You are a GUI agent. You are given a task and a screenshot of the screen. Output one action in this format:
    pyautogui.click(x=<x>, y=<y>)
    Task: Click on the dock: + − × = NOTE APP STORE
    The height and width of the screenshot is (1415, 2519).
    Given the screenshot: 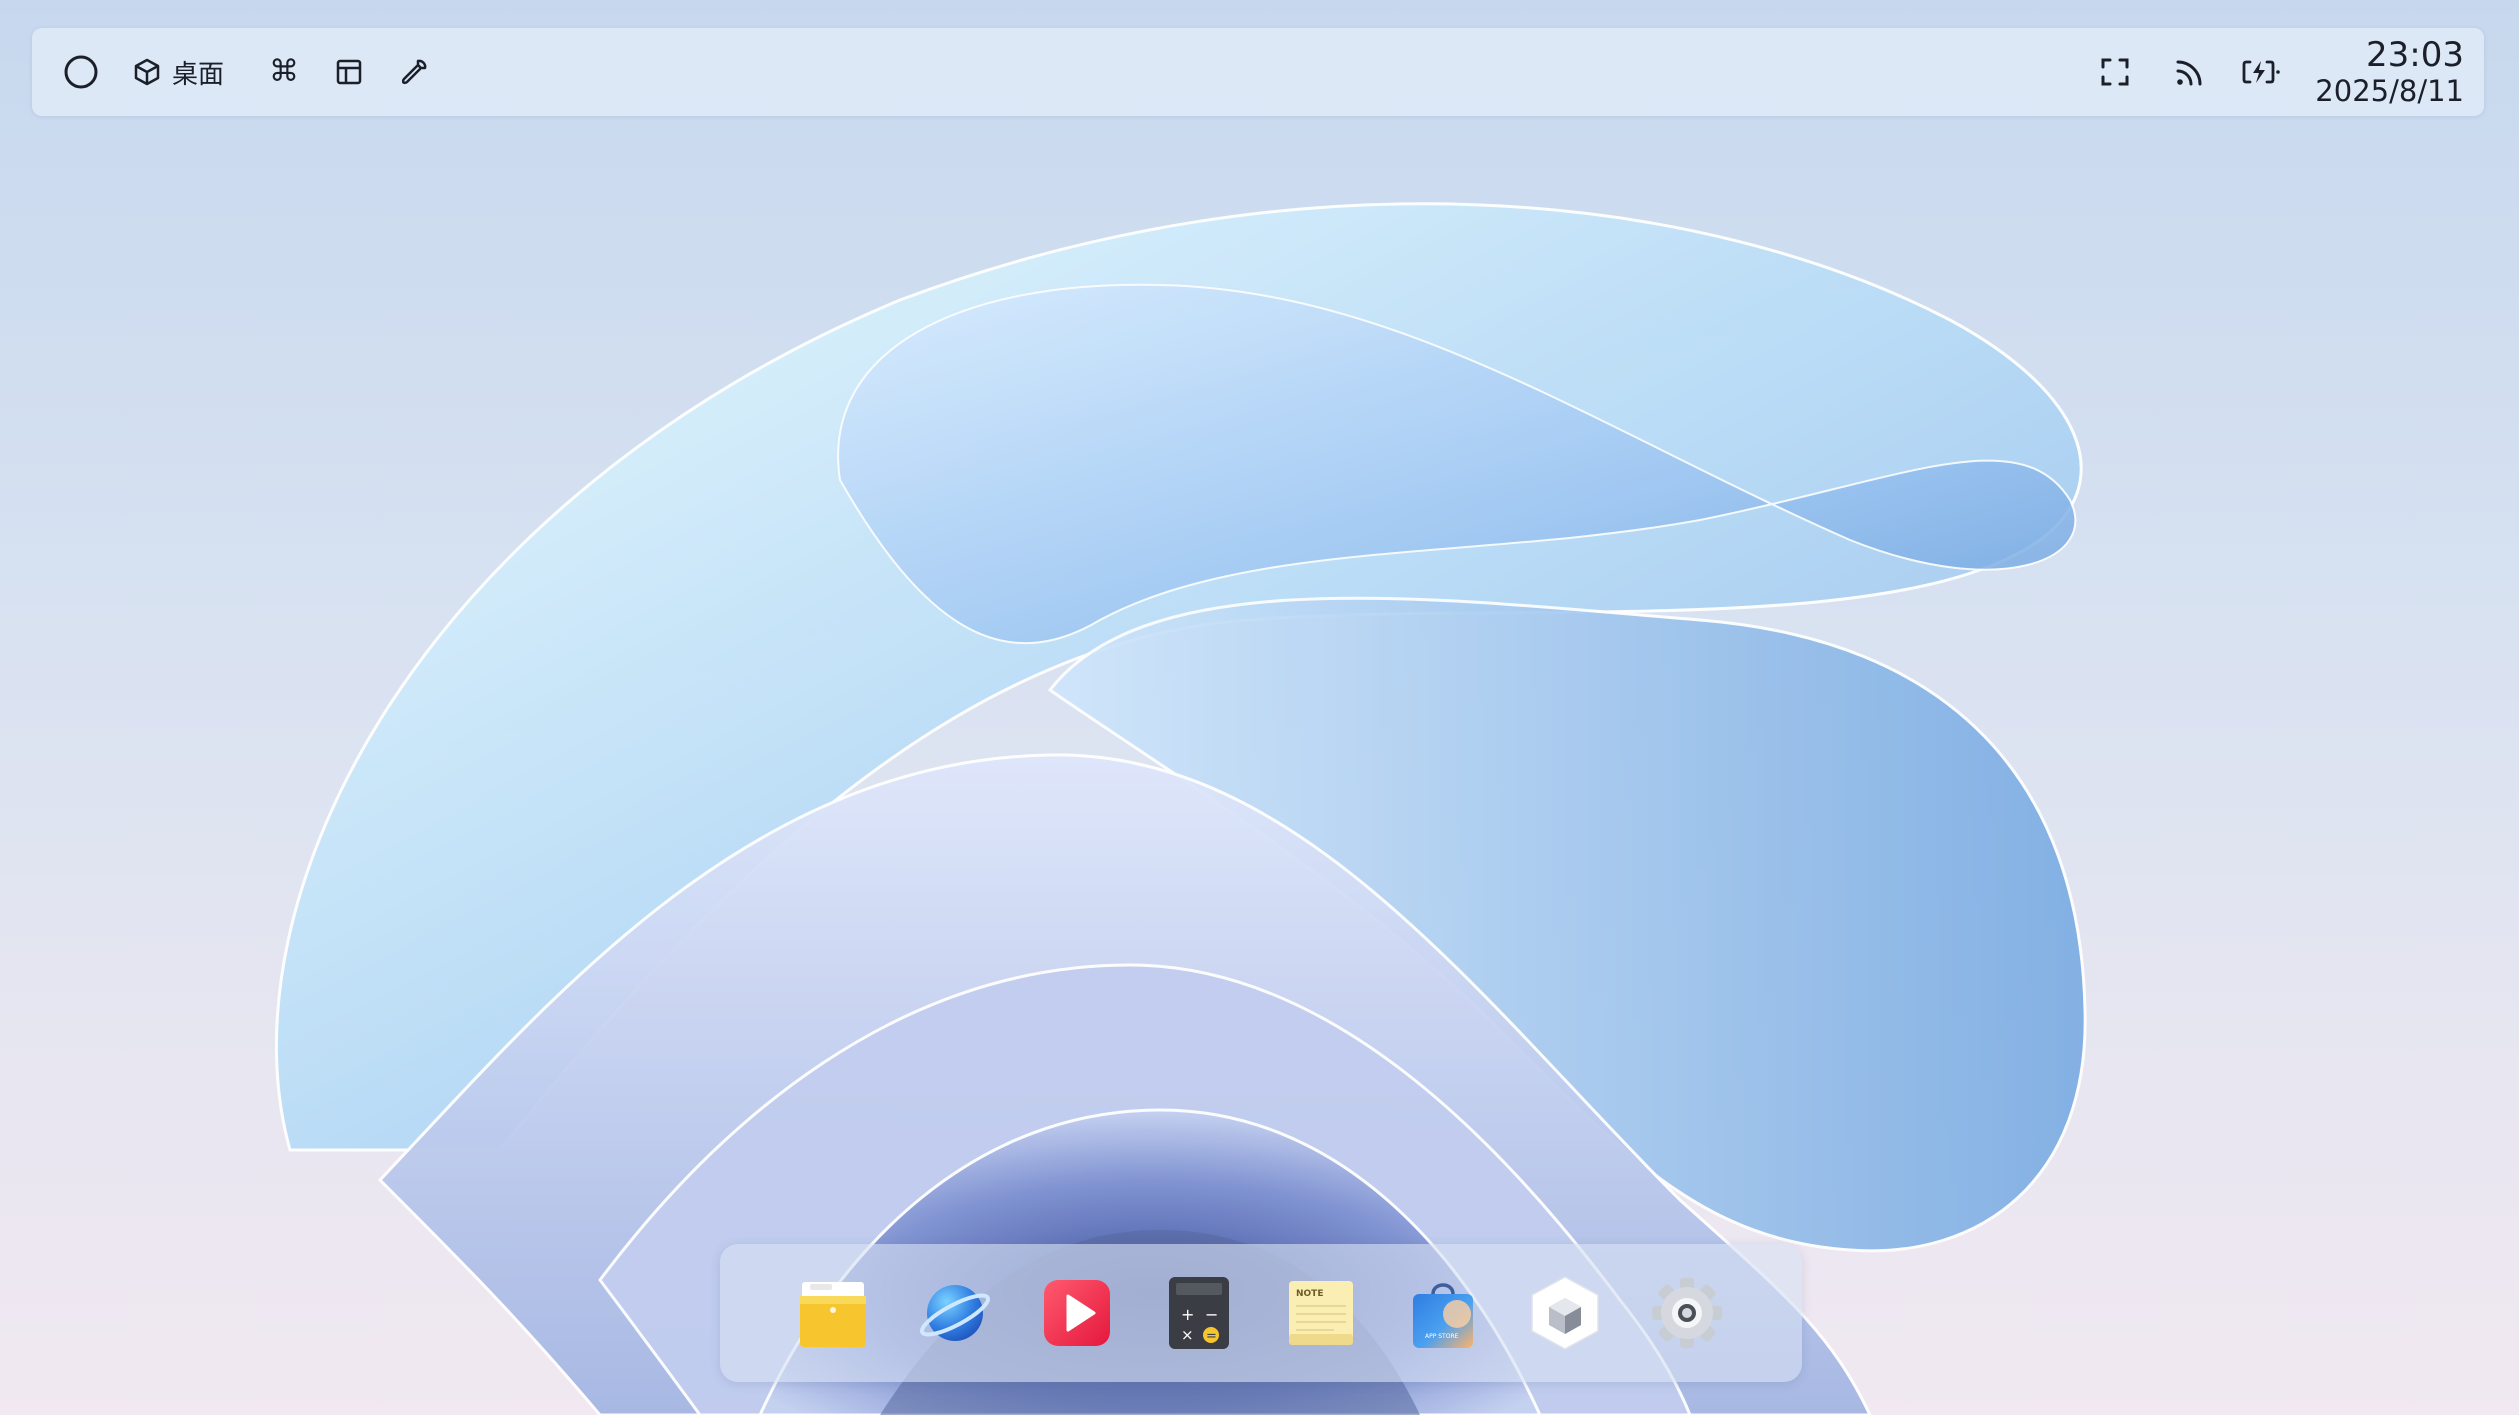 What is the action you would take?
    pyautogui.click(x=1261, y=1313)
    